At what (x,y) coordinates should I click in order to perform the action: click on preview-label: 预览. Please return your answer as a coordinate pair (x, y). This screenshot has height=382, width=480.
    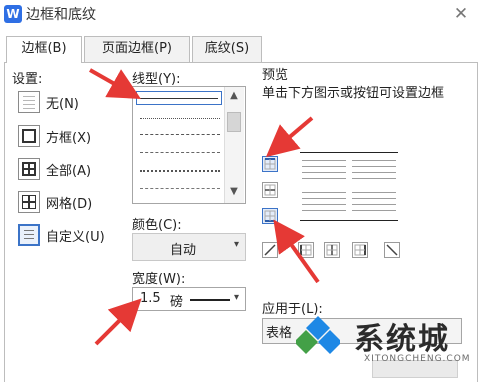
    Looking at the image, I should click on (275, 75).